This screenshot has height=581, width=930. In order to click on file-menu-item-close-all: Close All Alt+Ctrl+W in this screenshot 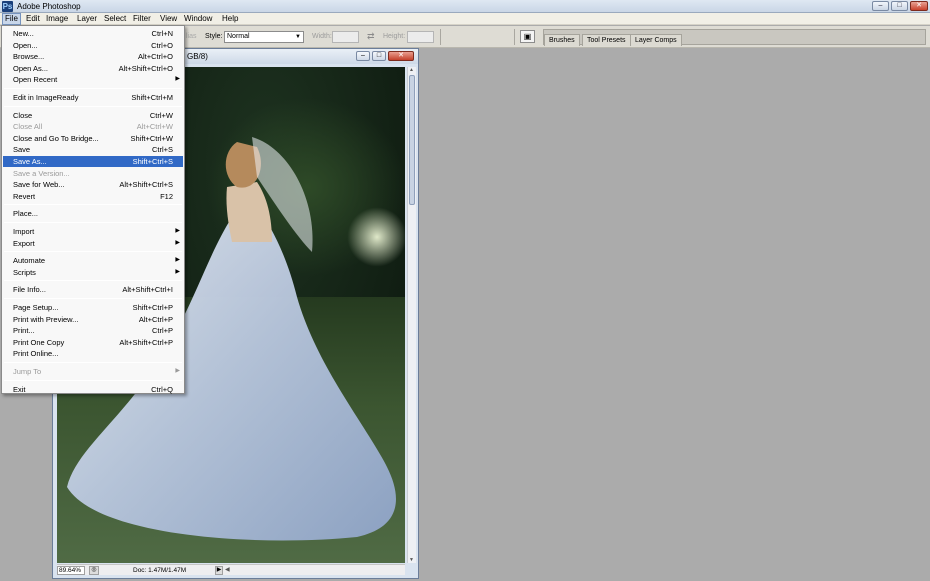, I will do `click(93, 126)`.